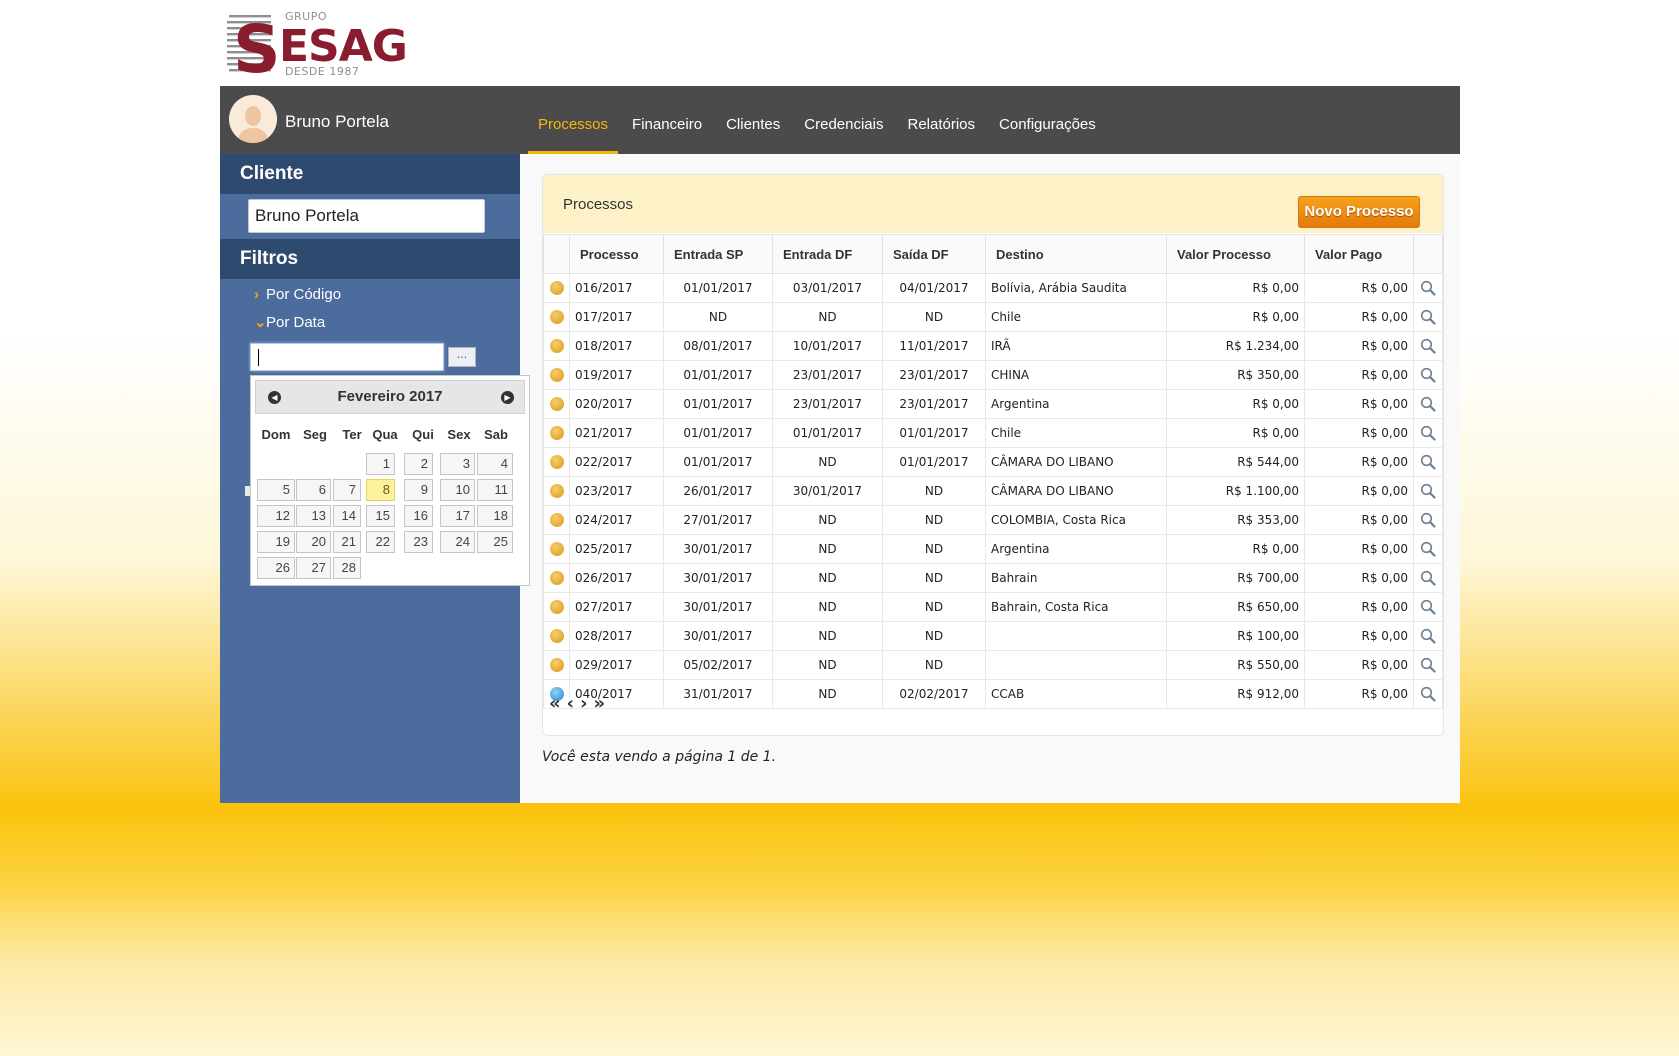 This screenshot has width=1679, height=1056. I want to click on col-processo: Processo, so click(616, 254).